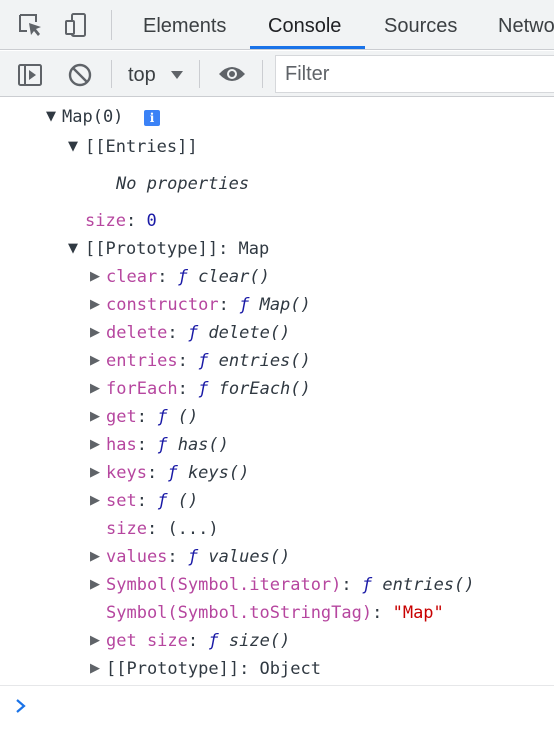  I want to click on lazy-getter-value: (...), so click(192, 529).